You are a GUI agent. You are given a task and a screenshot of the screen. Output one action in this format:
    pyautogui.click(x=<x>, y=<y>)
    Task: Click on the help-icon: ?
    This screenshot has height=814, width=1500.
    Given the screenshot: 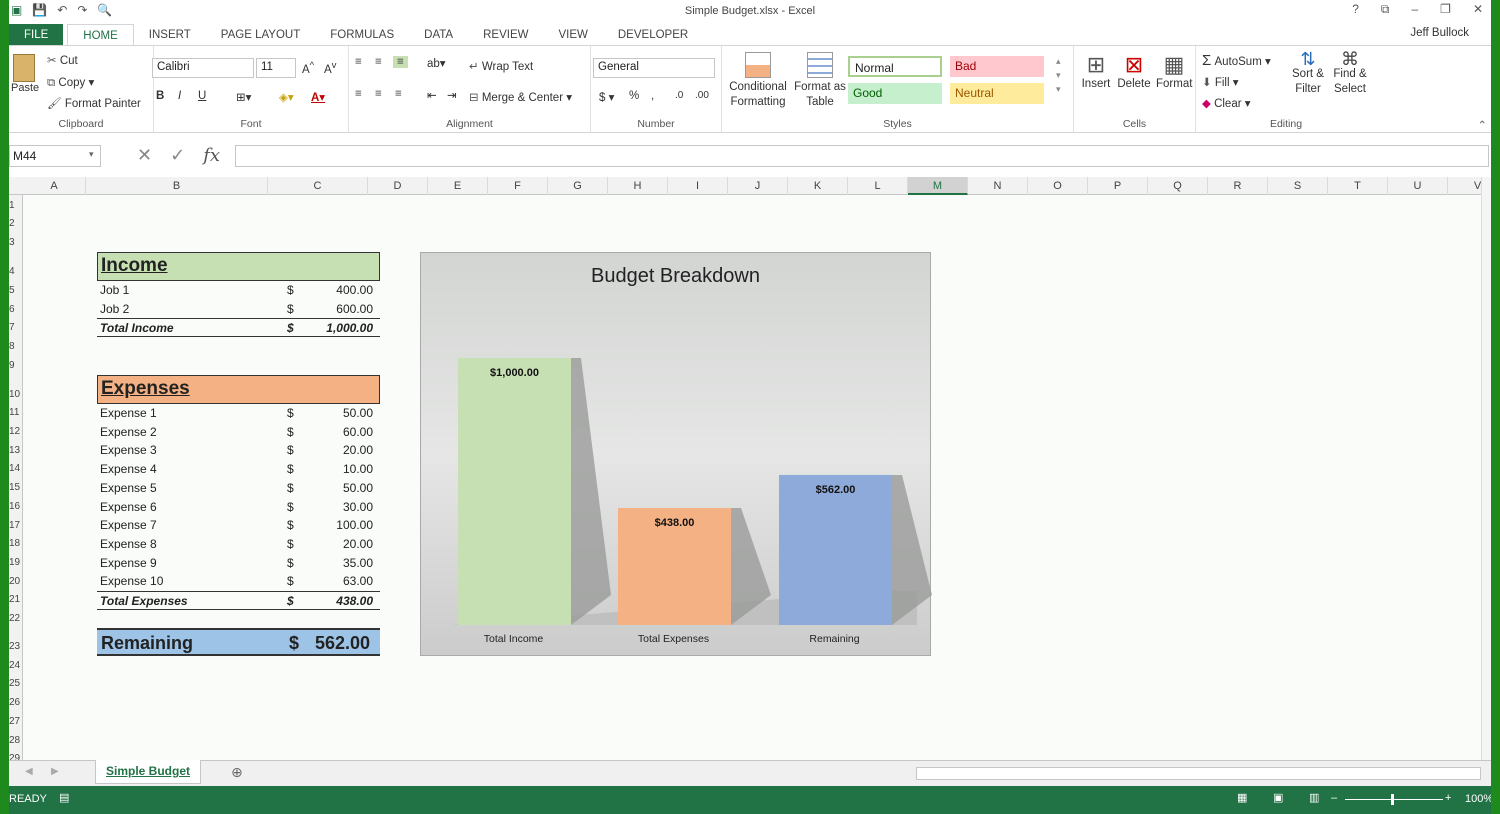 What is the action you would take?
    pyautogui.click(x=1355, y=9)
    